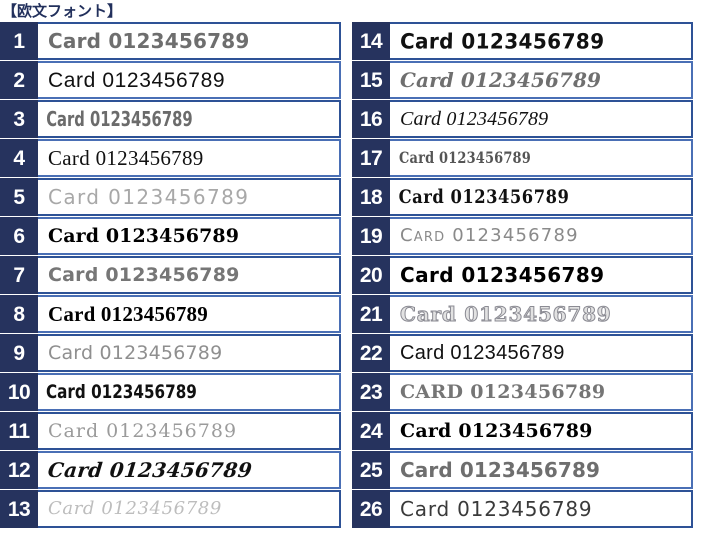  I want to click on row-number-badge: 10, so click(19, 392).